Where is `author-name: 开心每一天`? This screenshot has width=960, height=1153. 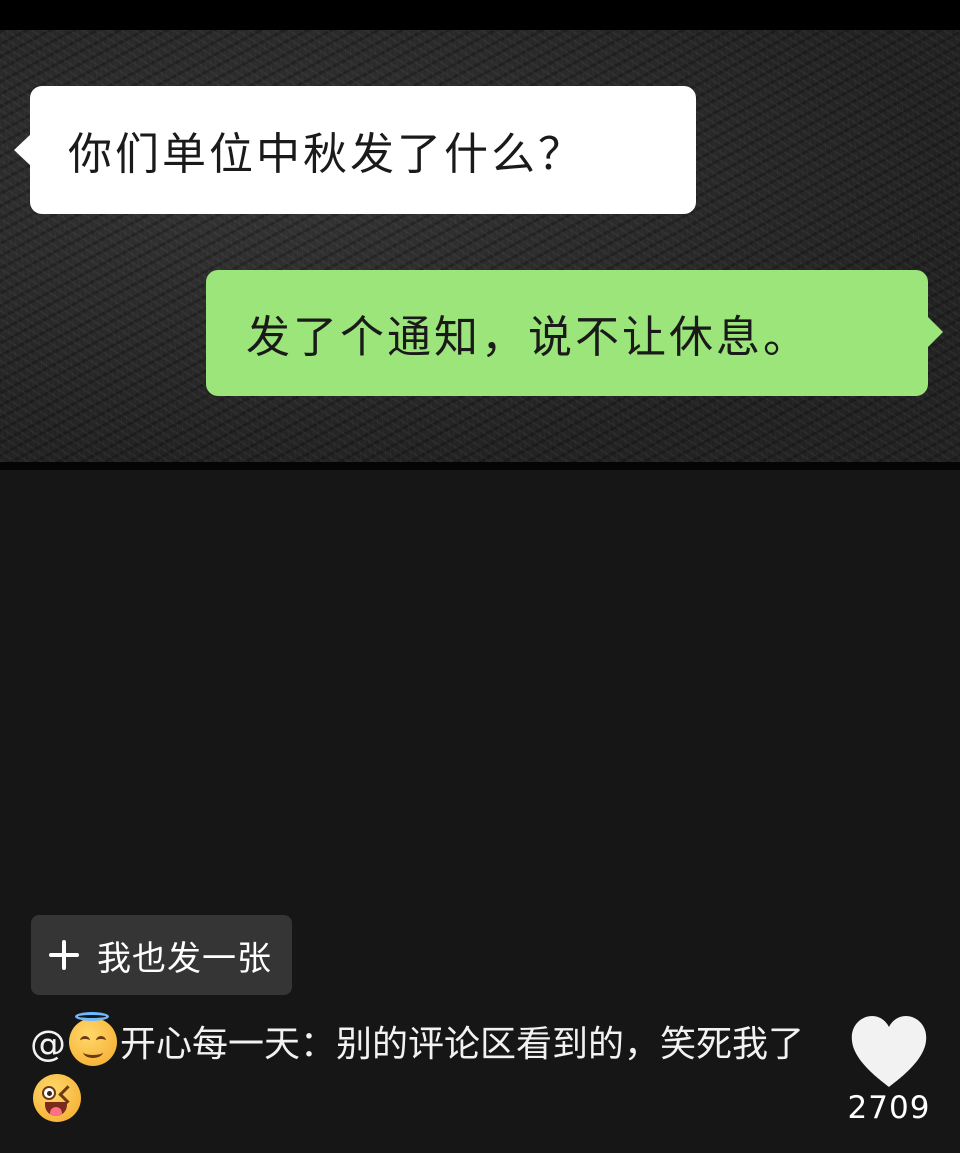 author-name: 开心每一天 is located at coordinates (210, 1044).